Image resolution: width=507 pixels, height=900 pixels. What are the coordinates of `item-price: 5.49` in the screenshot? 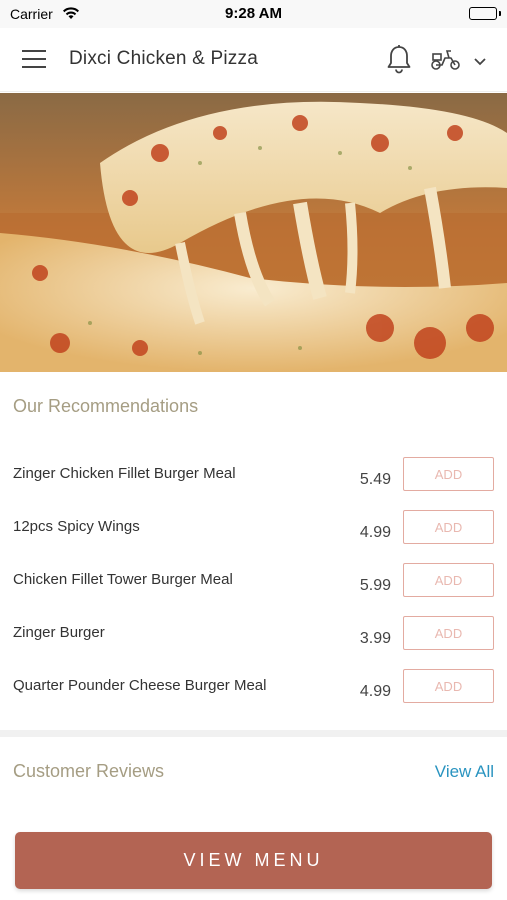 It's located at (375, 479).